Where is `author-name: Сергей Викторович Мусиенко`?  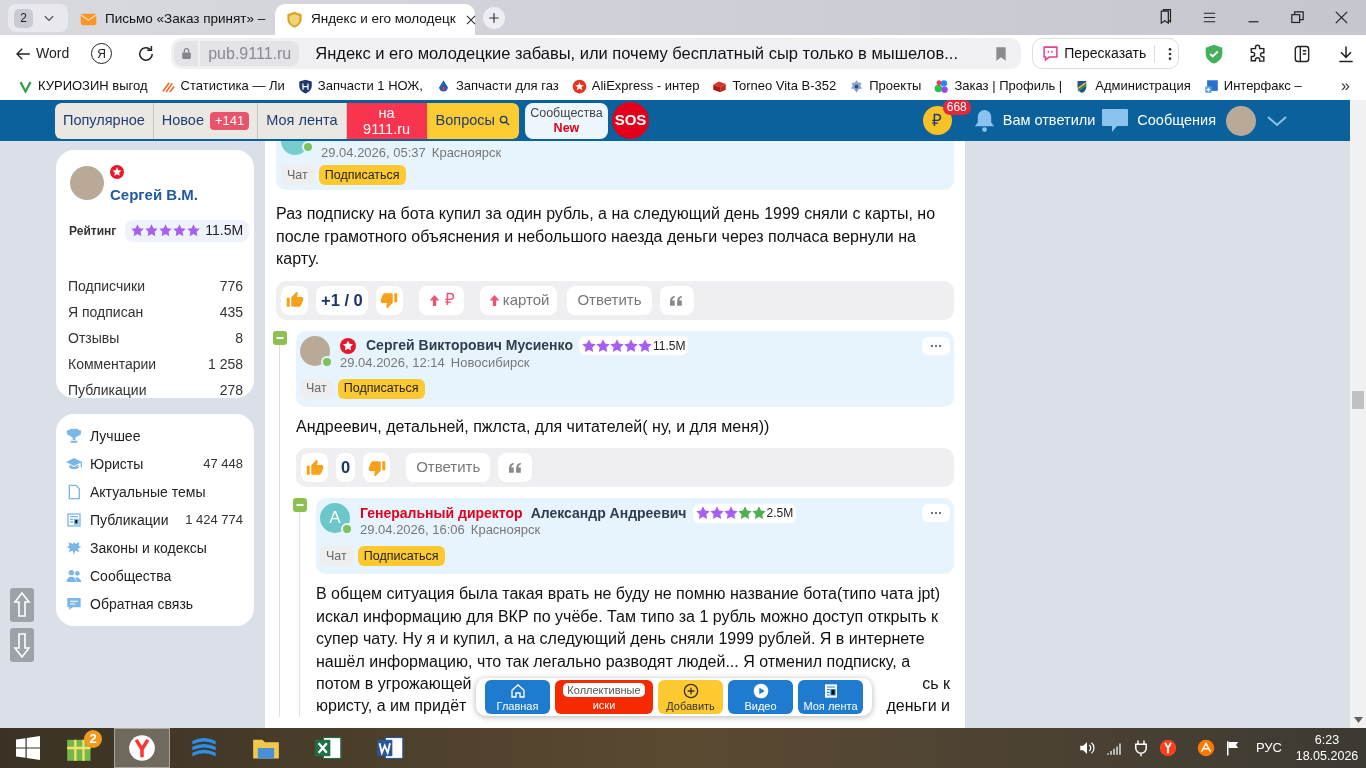 author-name: Сергей Викторович Мусиенко is located at coordinates (469, 345).